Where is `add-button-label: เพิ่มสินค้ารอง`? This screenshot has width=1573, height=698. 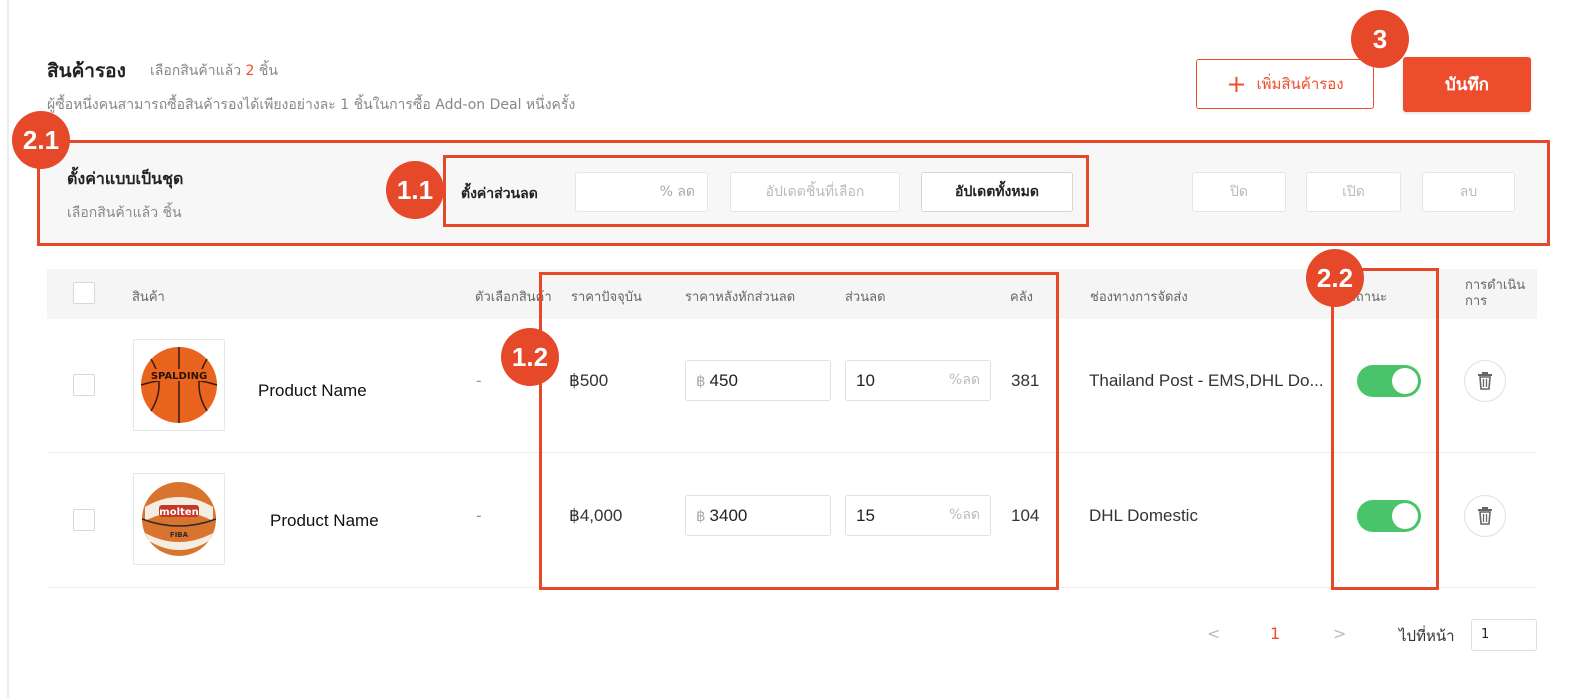
add-button-label: เพิ่มสินค้ารอง is located at coordinates (1300, 84).